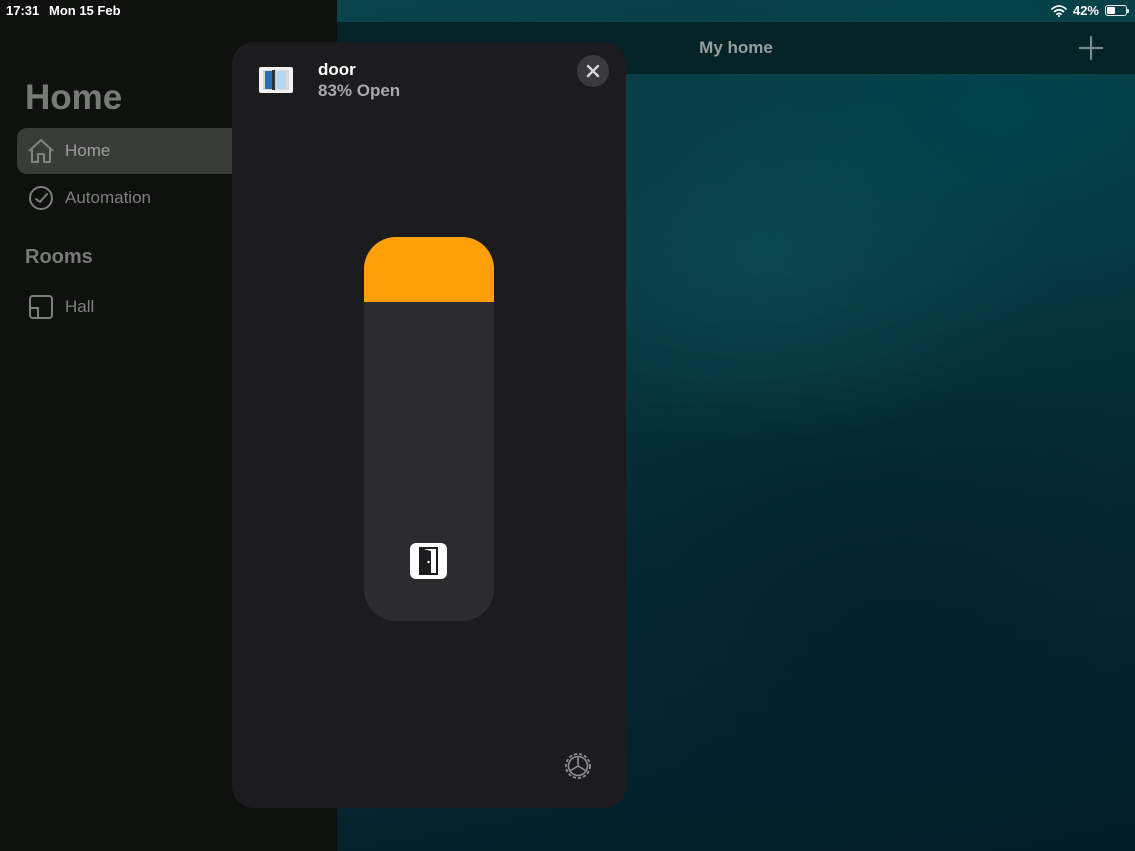 The image size is (1135, 851). What do you see at coordinates (428, 561) in the screenshot?
I see `door-icon` at bounding box center [428, 561].